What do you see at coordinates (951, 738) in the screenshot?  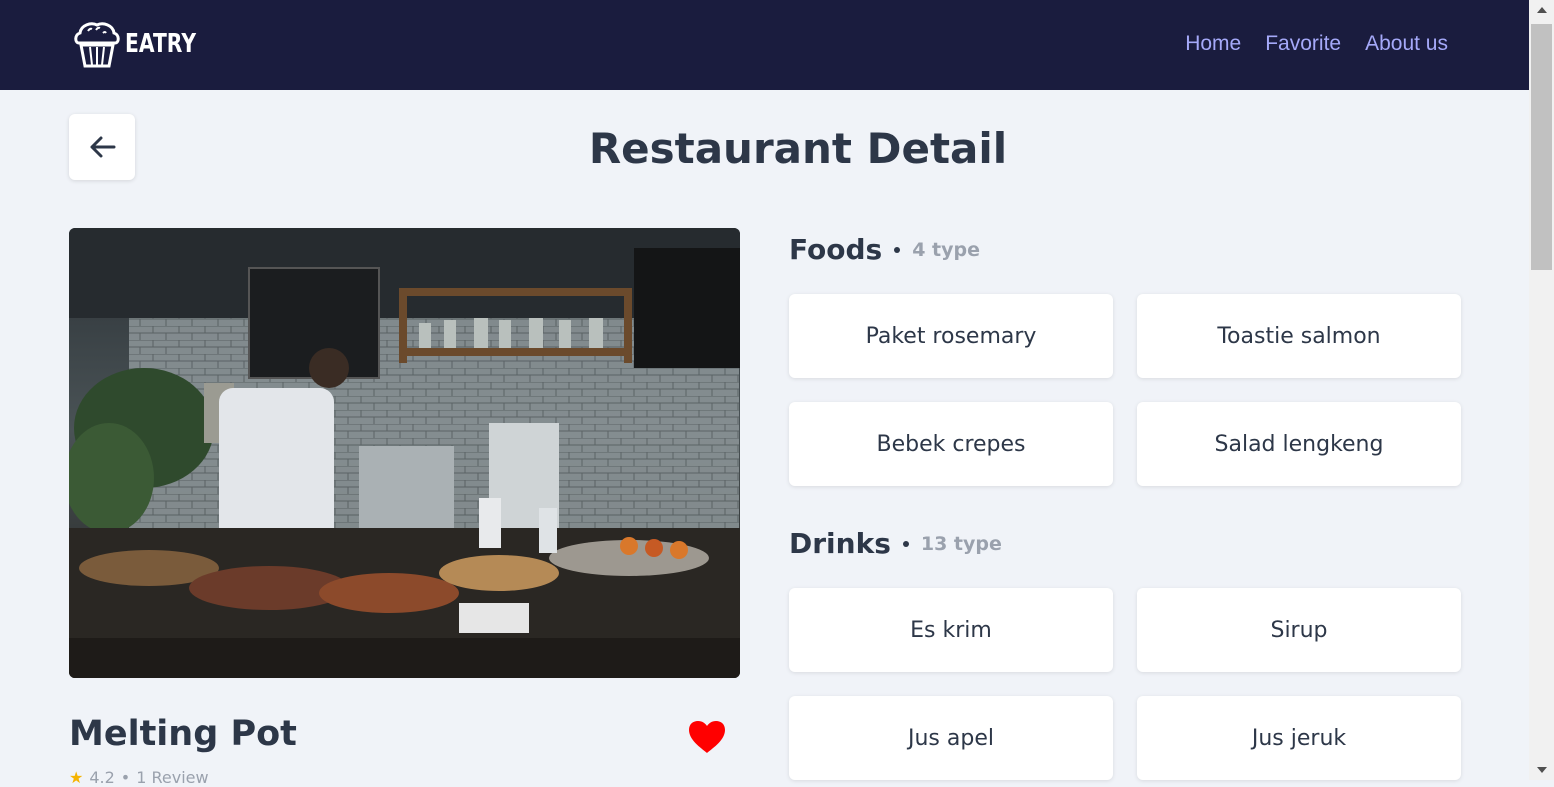 I see `drink-item: Jus apel` at bounding box center [951, 738].